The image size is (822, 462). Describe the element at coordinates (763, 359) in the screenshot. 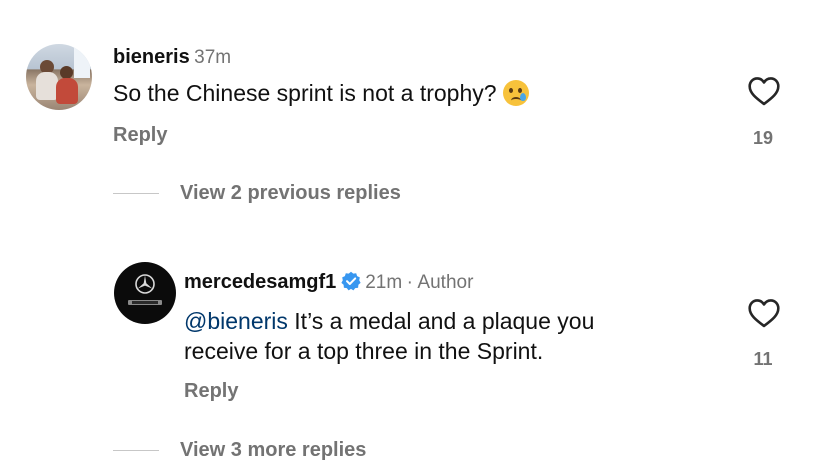

I see `reply-like-count: 11` at that location.